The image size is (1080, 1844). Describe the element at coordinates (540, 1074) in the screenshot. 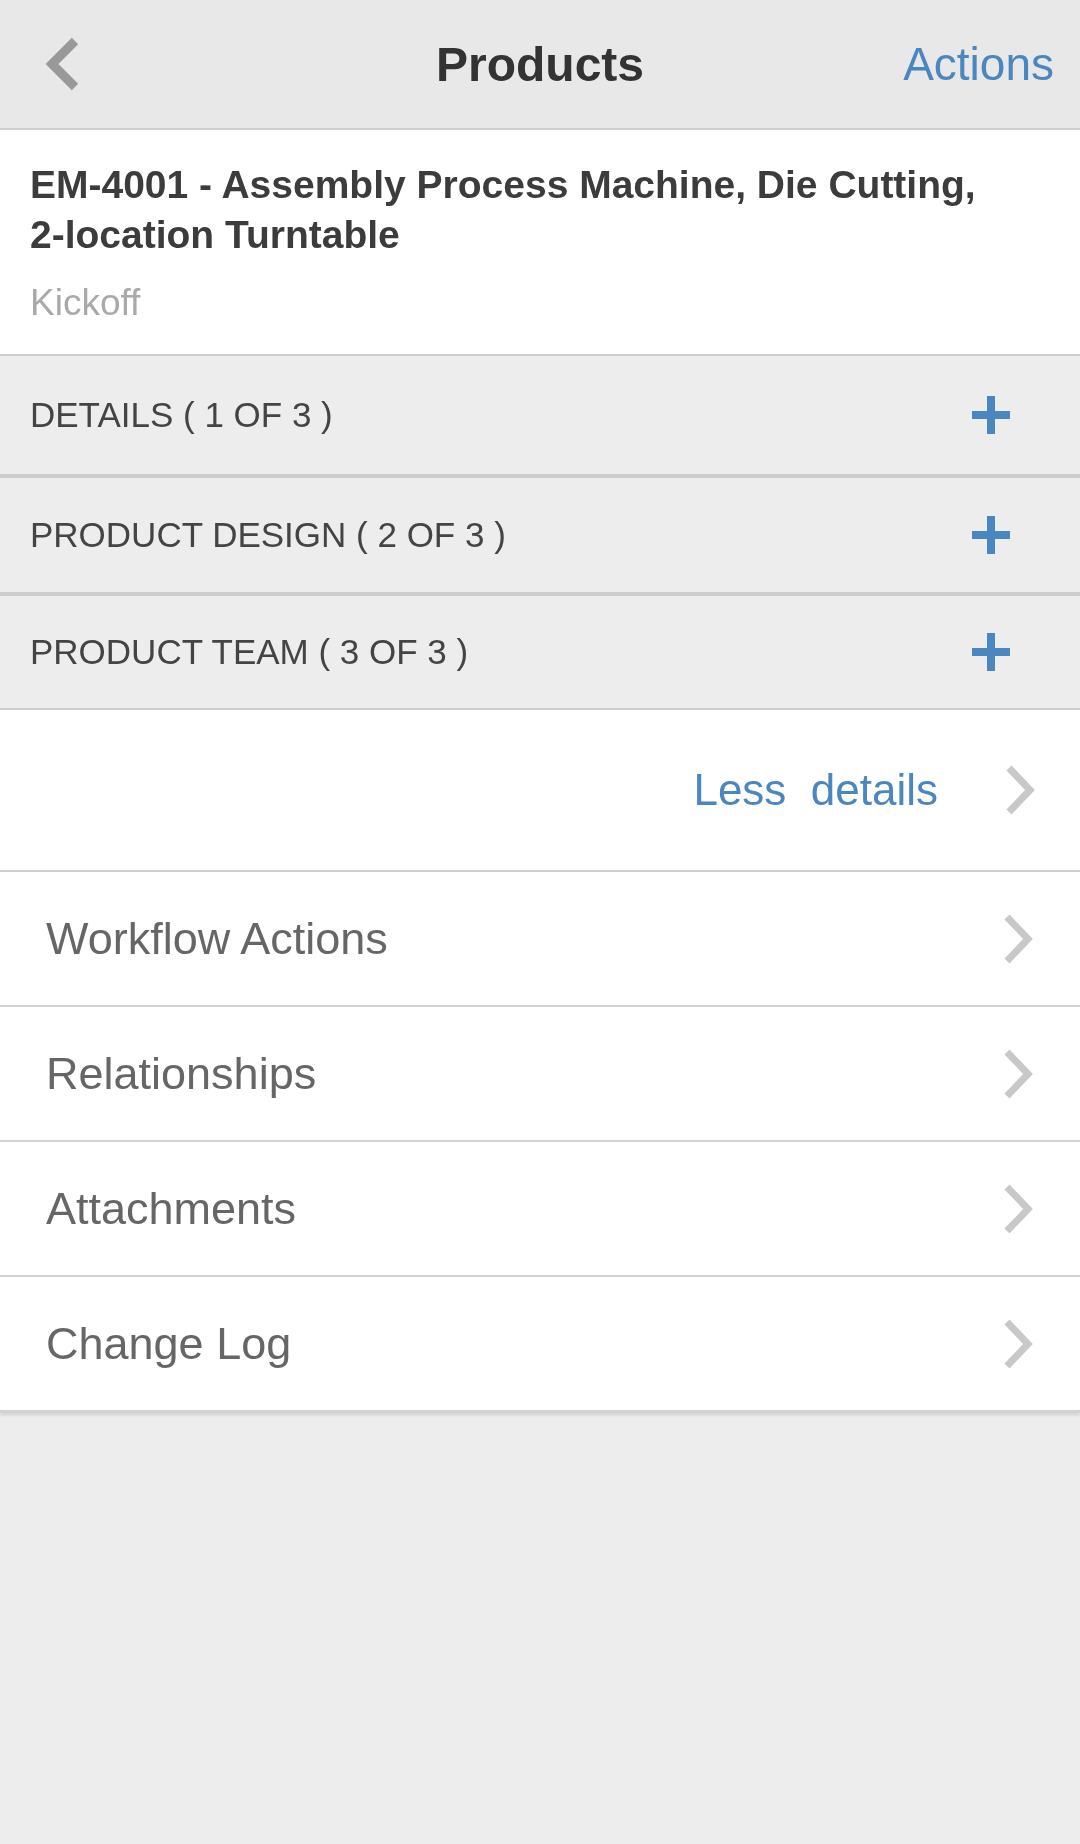

I see `menu-item: Relationships` at that location.